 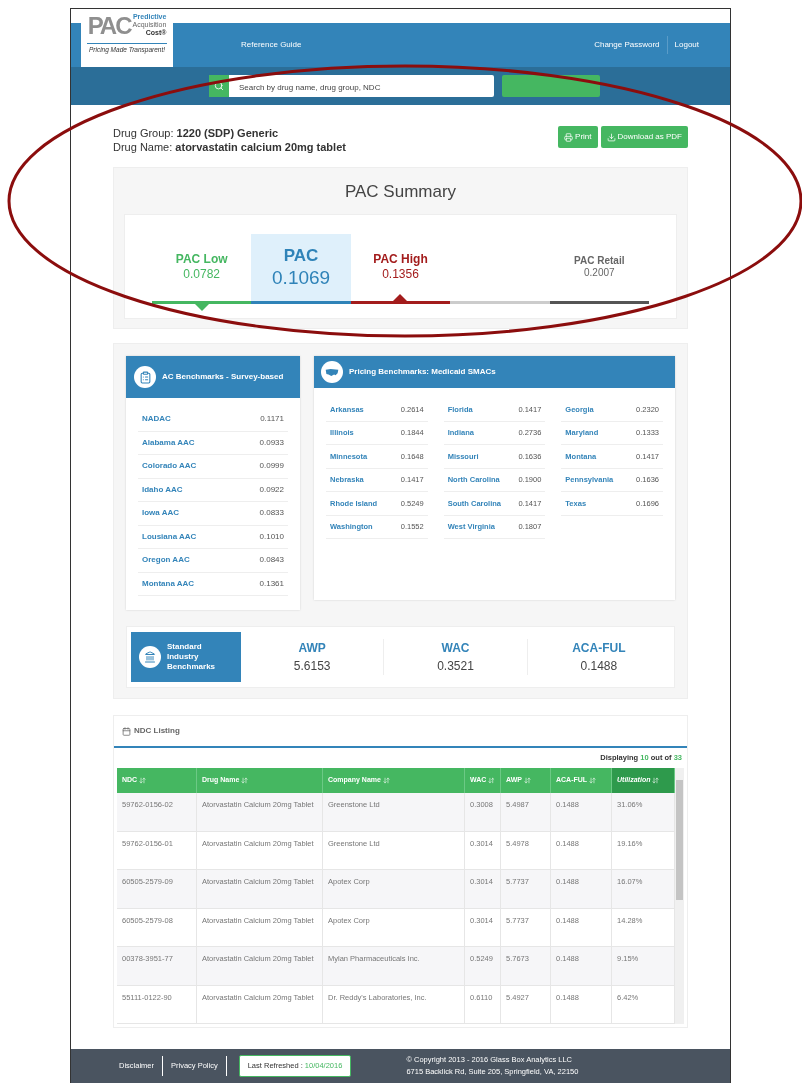 I want to click on benchmark-value: 0.1361, so click(x=271, y=583).